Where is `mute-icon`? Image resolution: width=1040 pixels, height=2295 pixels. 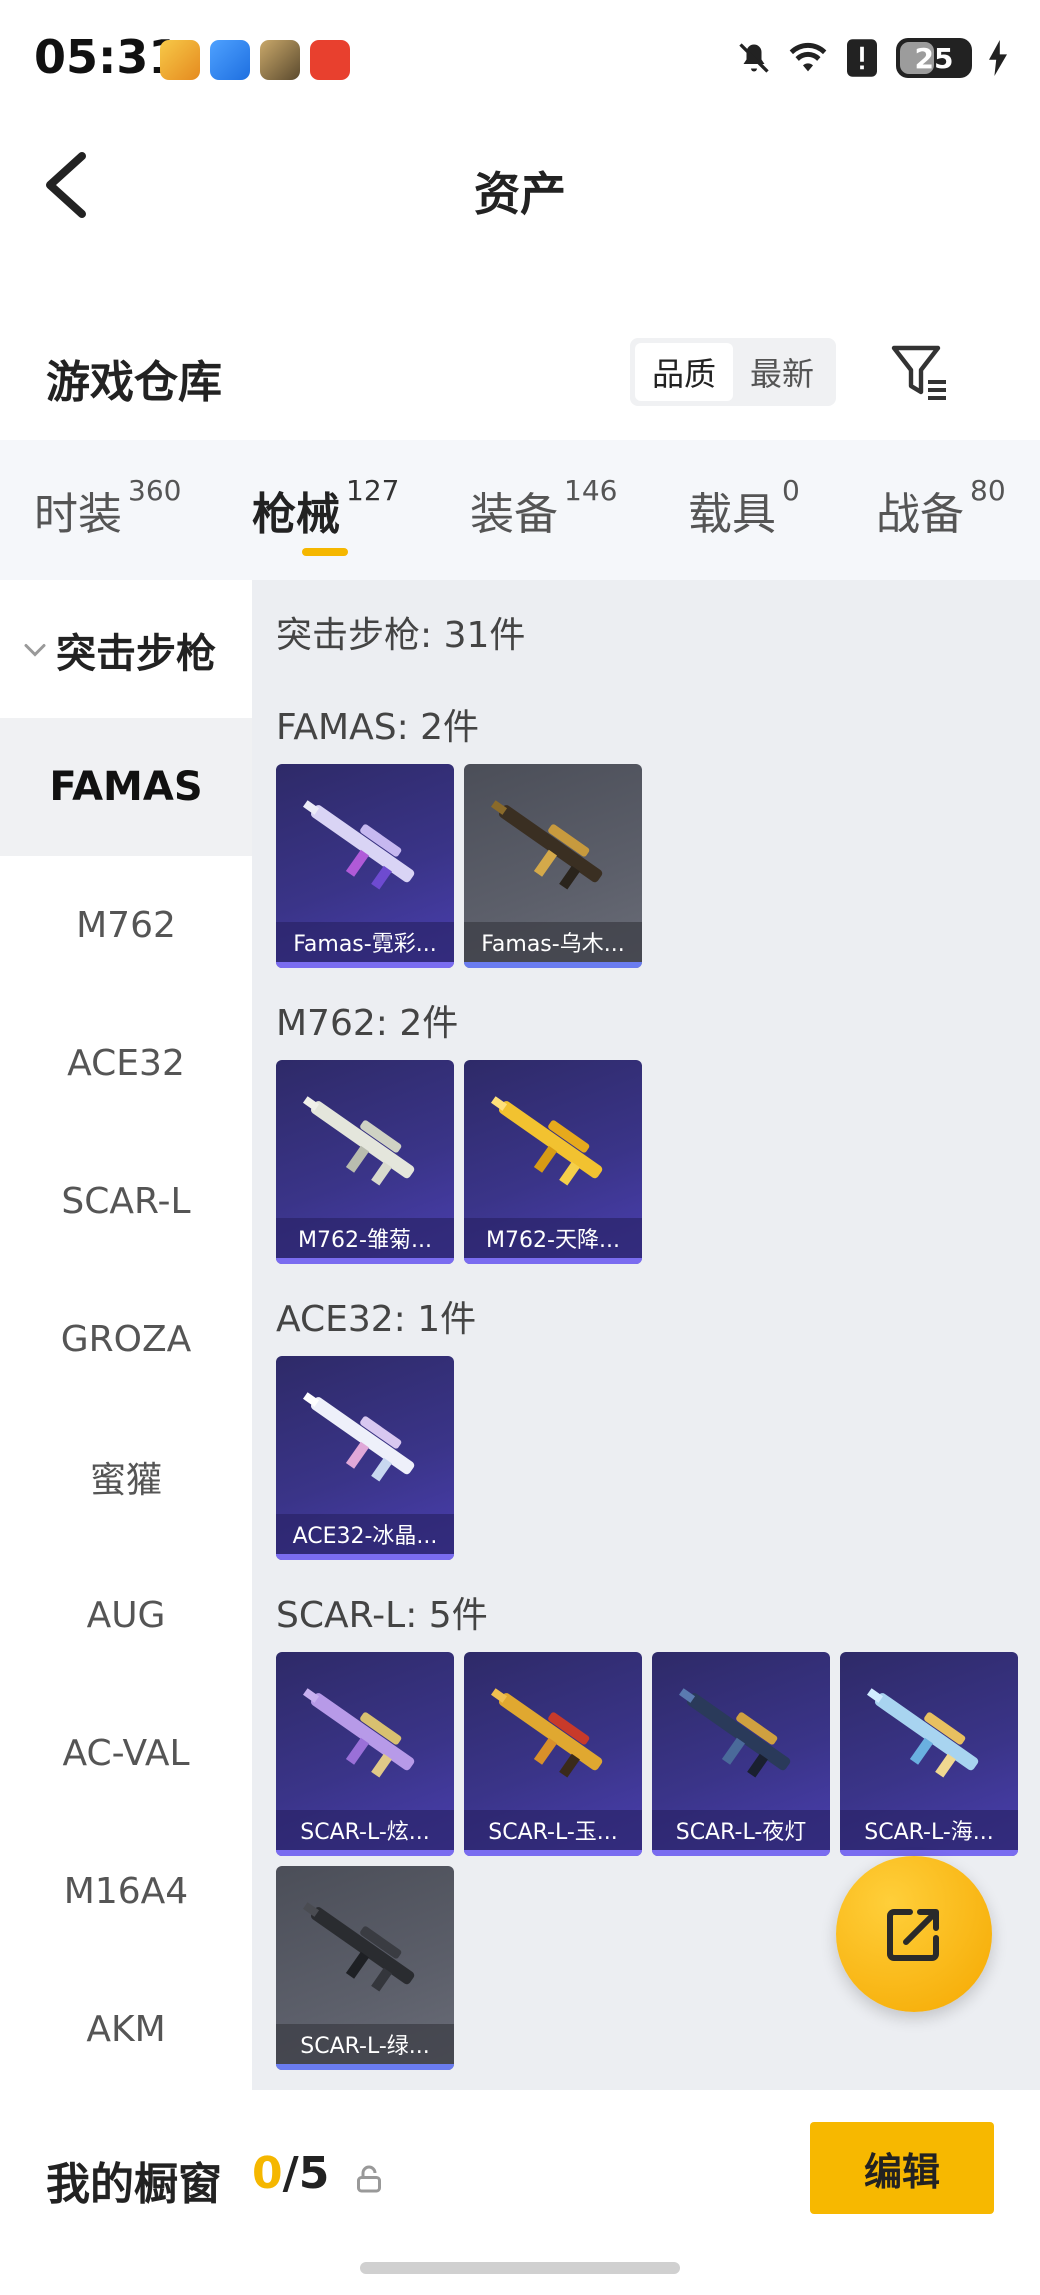
mute-icon is located at coordinates (754, 58).